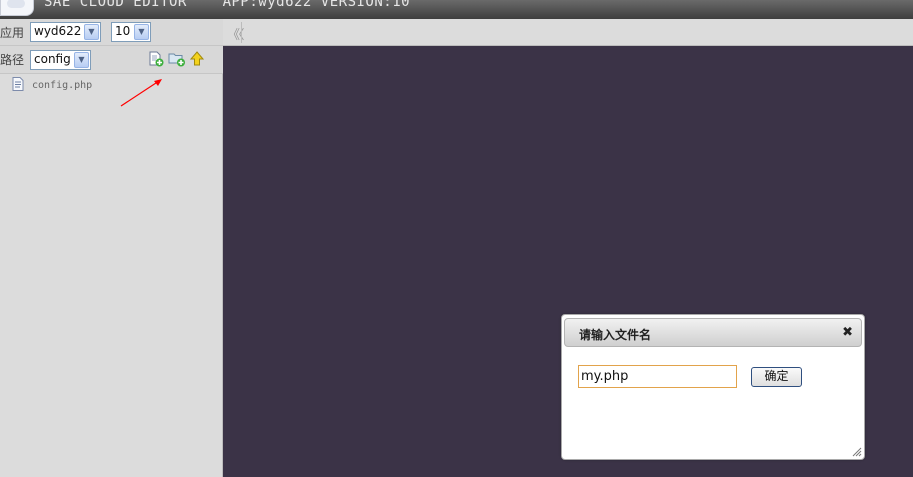 This screenshot has width=913, height=477. What do you see at coordinates (241, 32) in the screenshot?
I see `divider` at bounding box center [241, 32].